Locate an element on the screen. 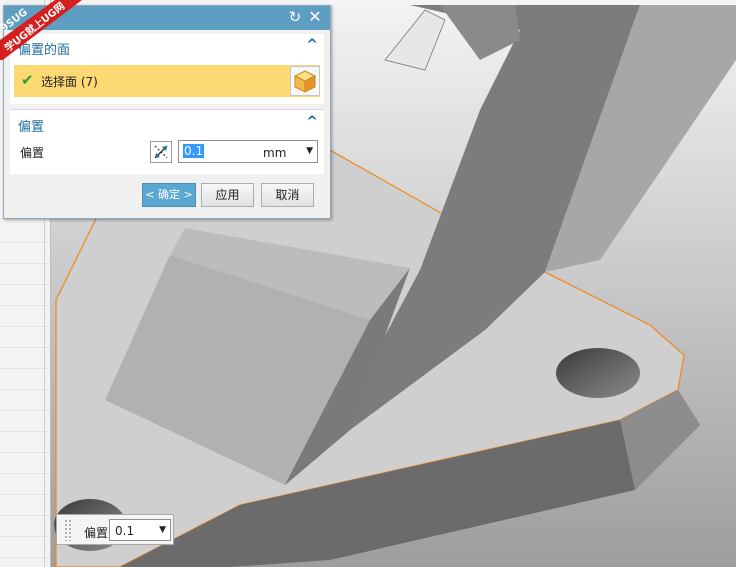 Image resolution: width=736 pixels, height=567 pixels. onscreen-offset-toolbar: 偏置 0.1 ▼ is located at coordinates (115, 529).